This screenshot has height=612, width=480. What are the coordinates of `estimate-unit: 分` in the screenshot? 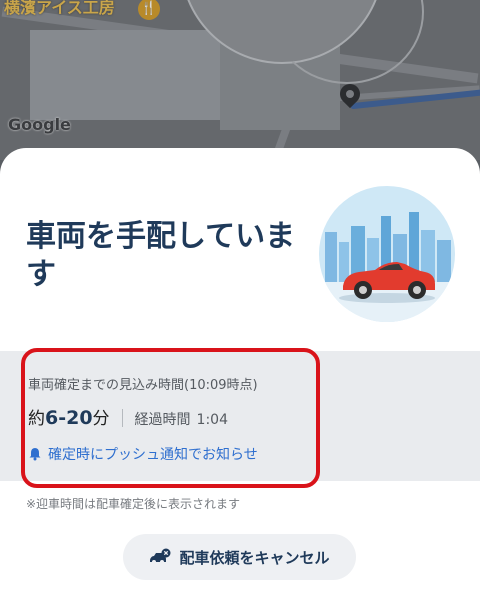 It's located at (101, 419).